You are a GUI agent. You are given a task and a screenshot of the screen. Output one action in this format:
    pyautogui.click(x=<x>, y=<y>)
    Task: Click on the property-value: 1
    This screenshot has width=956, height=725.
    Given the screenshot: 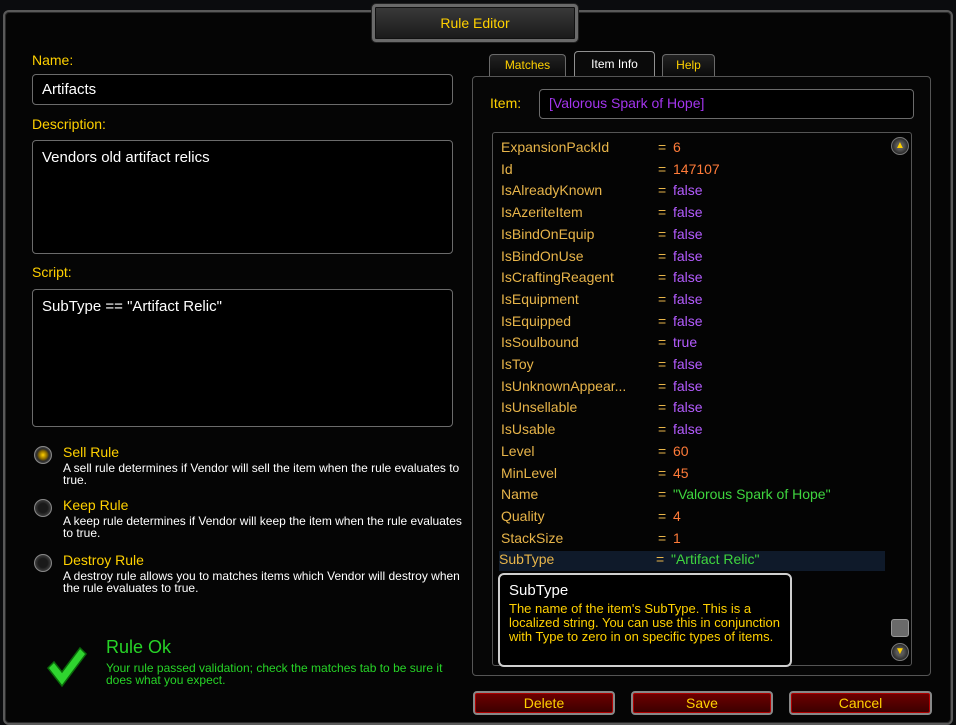 What is the action you would take?
    pyautogui.click(x=677, y=537)
    